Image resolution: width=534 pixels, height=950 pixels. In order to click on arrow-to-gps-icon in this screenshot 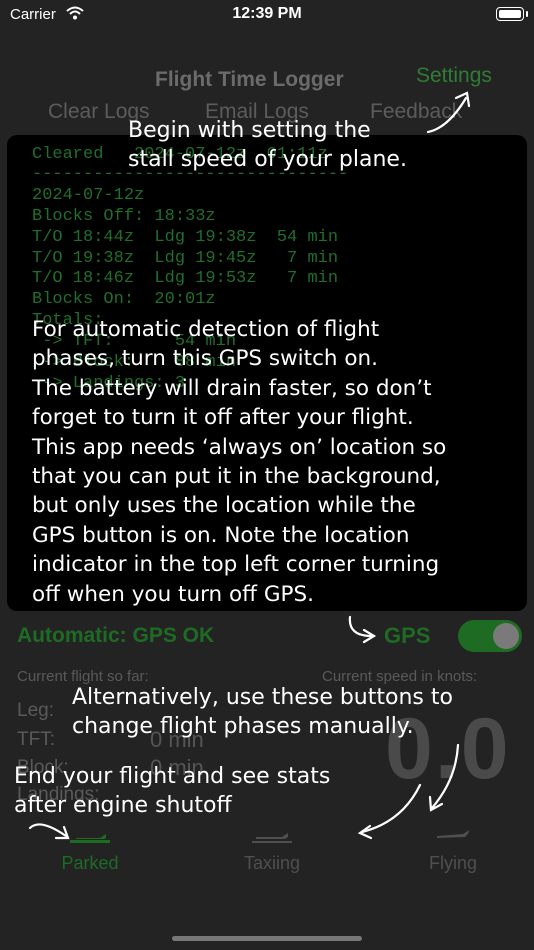, I will do `click(362, 629)`.